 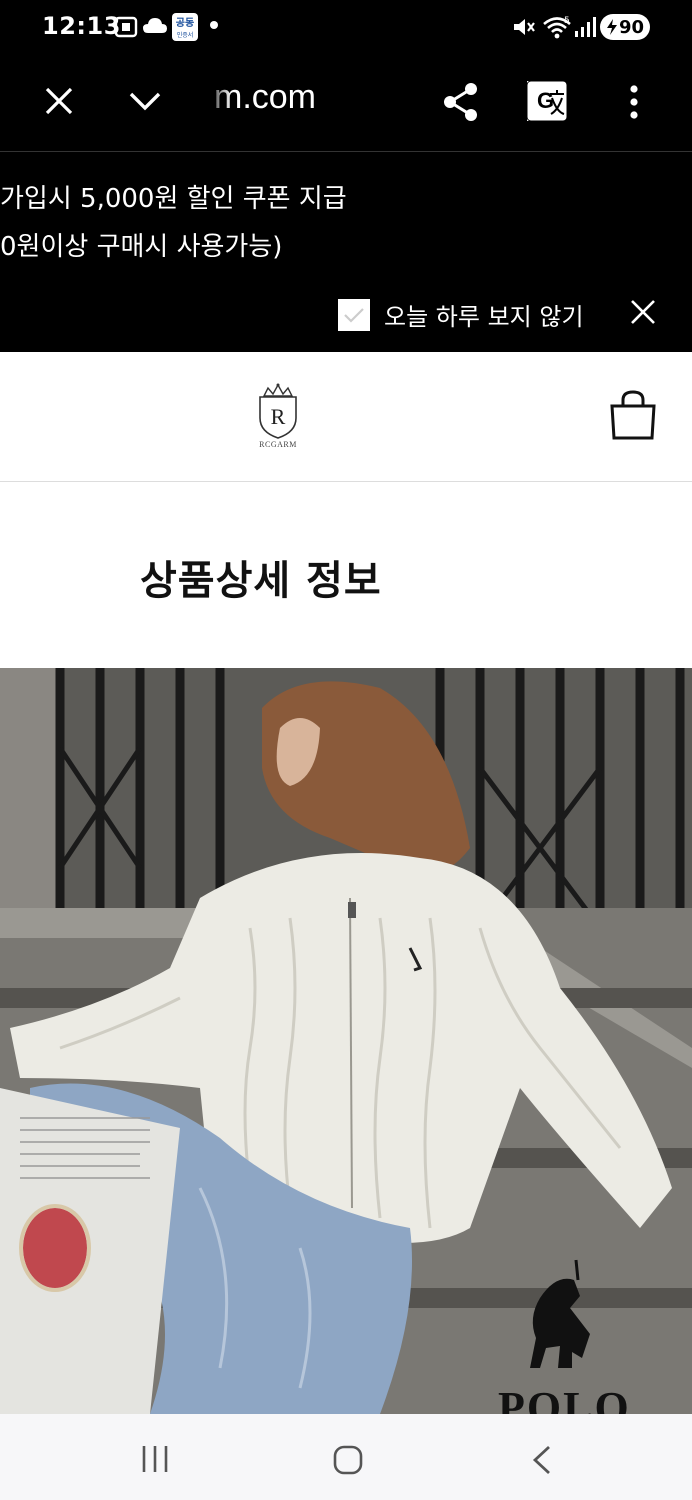 I want to click on status-time: 12:13, so click(x=81, y=26).